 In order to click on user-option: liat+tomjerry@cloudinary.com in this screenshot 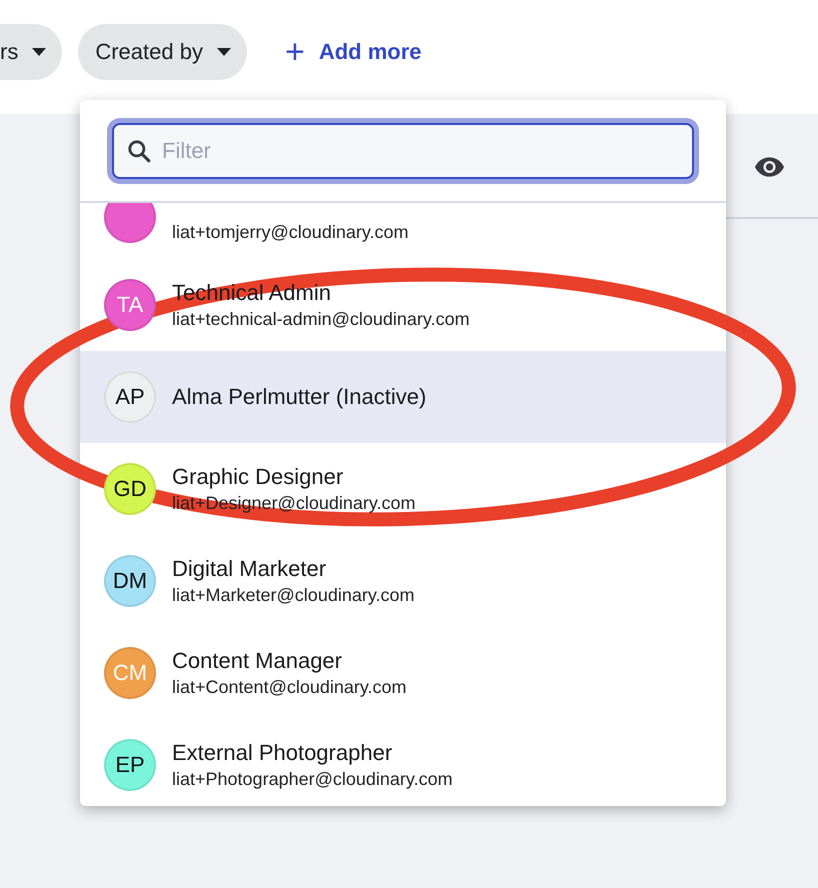, I will do `click(403, 231)`.